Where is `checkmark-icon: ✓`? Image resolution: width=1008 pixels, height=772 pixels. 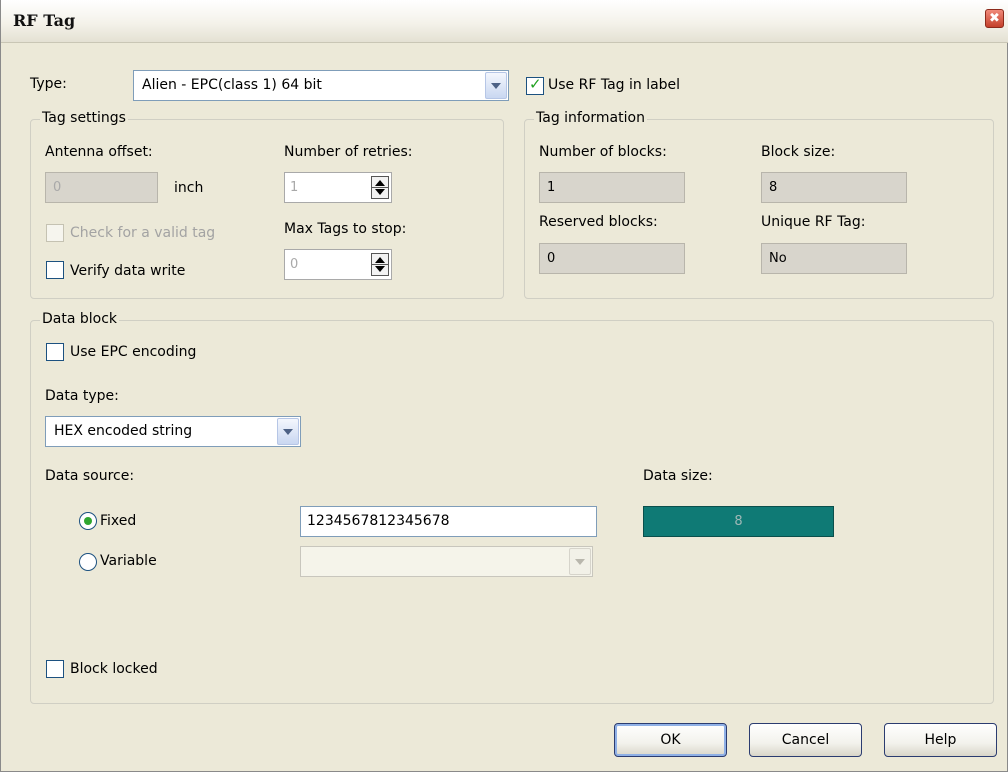
checkmark-icon: ✓ is located at coordinates (535, 84).